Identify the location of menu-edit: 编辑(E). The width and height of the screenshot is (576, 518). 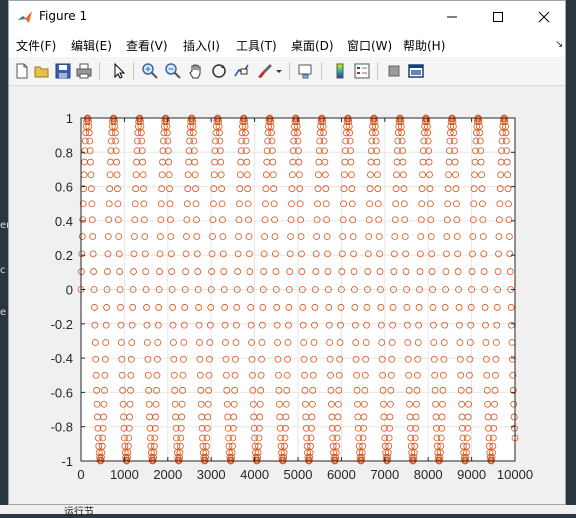
(91, 45).